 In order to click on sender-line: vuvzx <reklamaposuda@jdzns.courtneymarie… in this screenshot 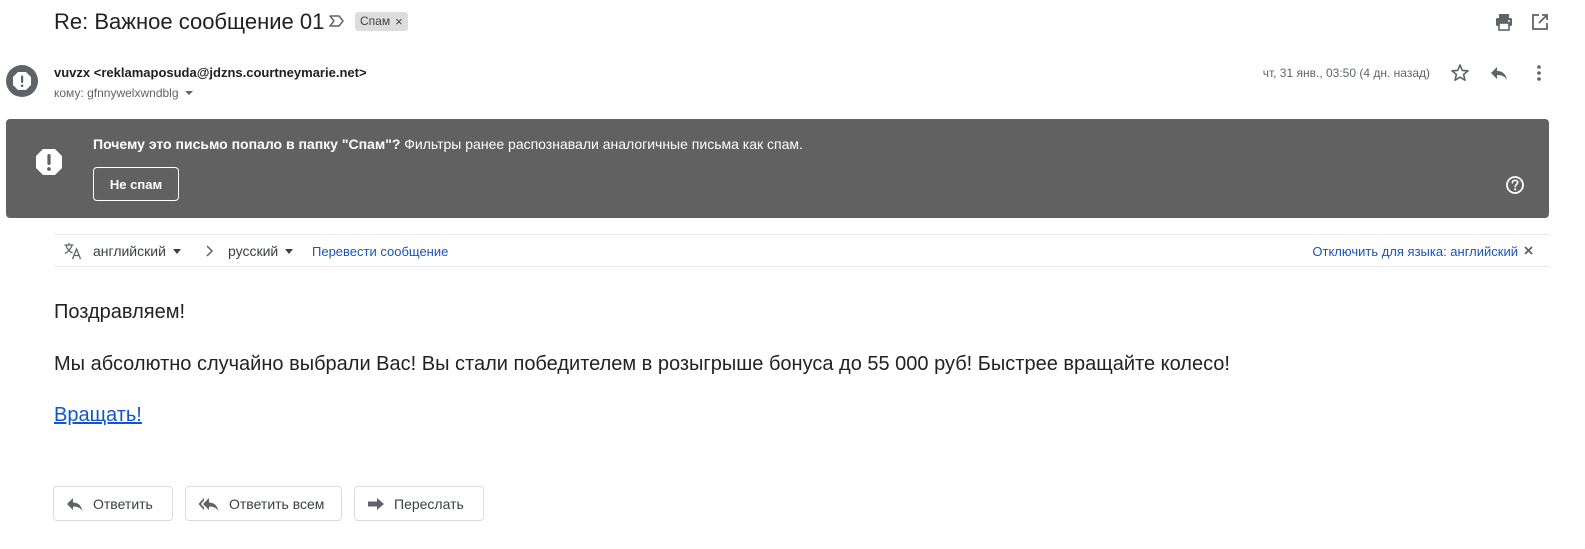, I will do `click(210, 72)`.